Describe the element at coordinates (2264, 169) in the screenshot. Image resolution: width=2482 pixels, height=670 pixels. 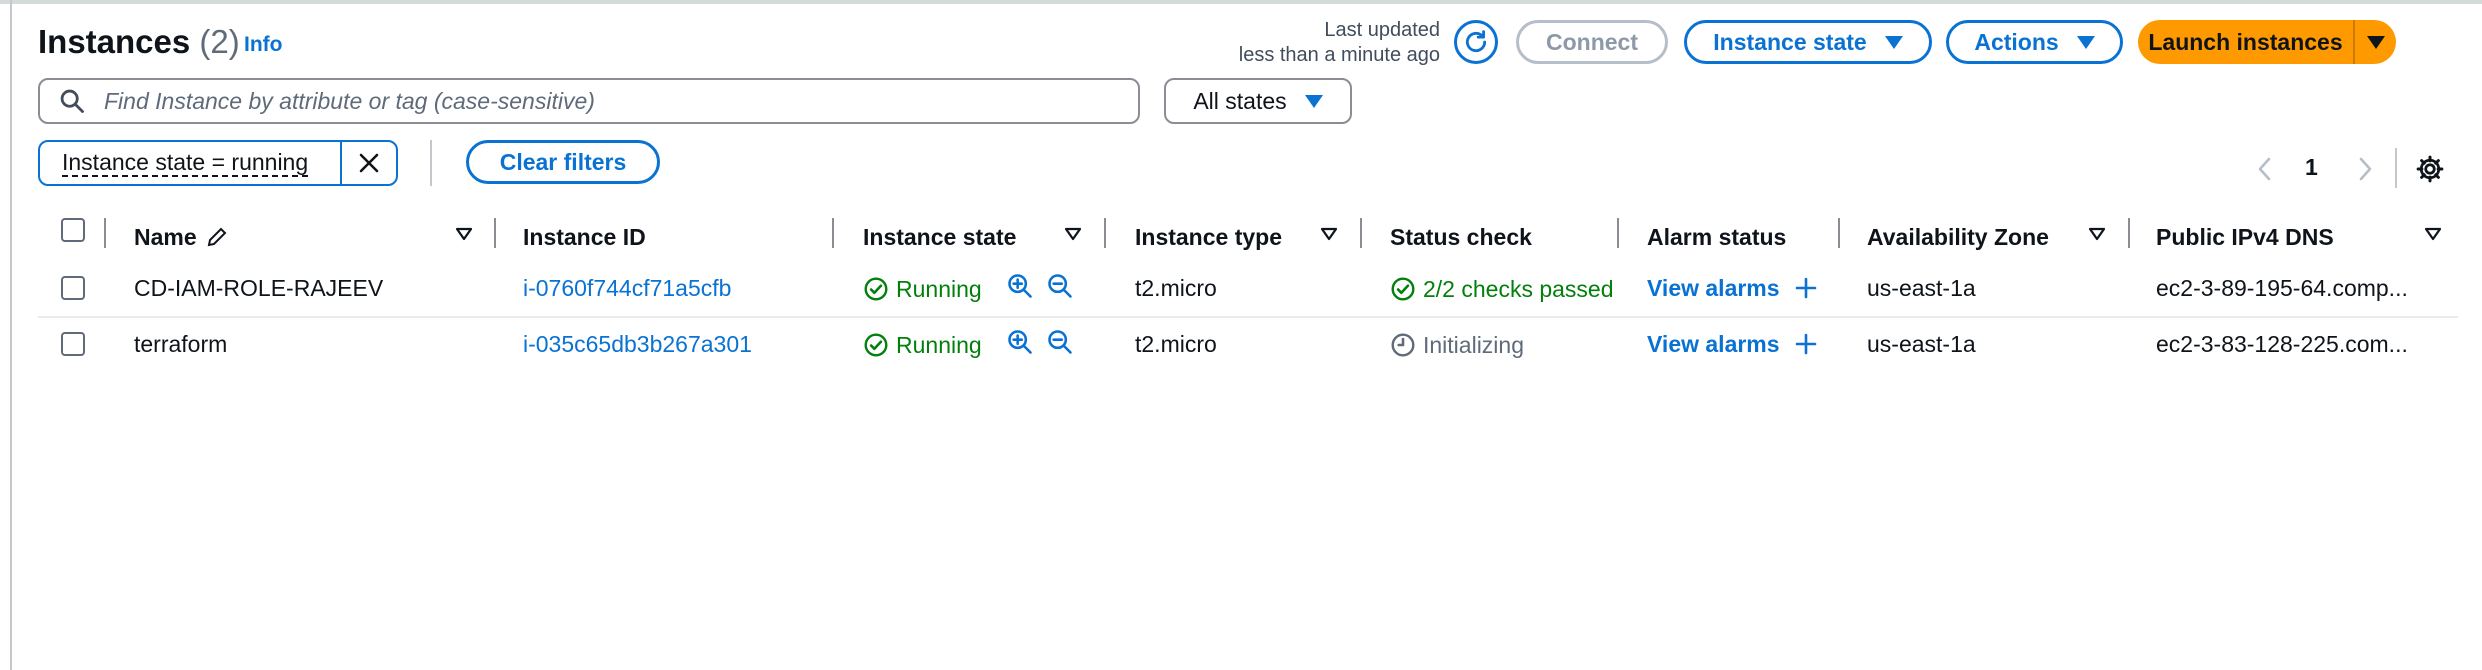
I see `chevron-left-icon` at that location.